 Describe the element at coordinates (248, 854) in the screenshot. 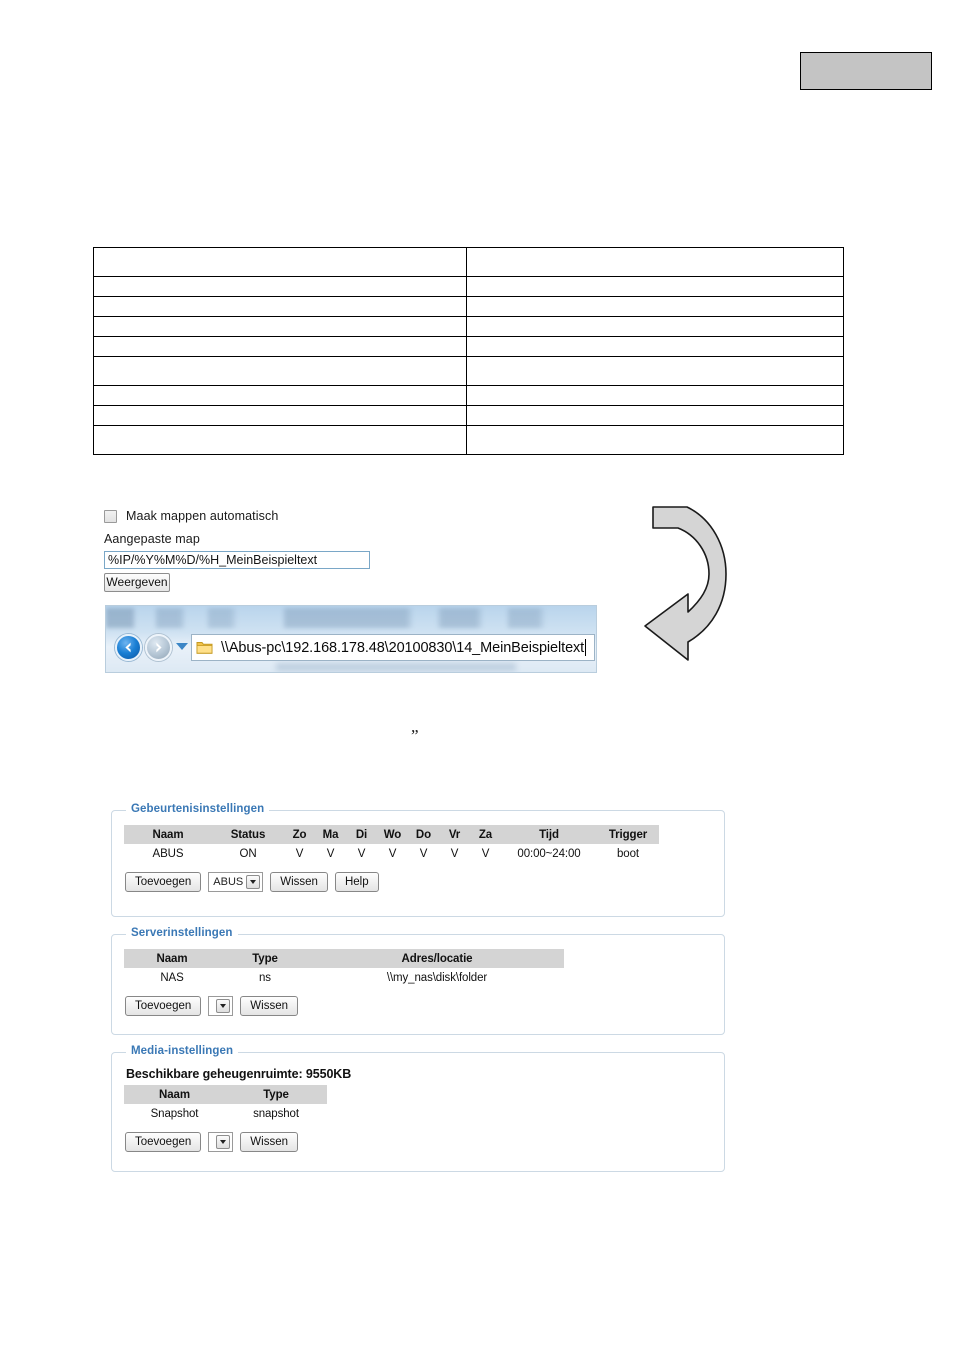

I see `event-status: ON` at that location.